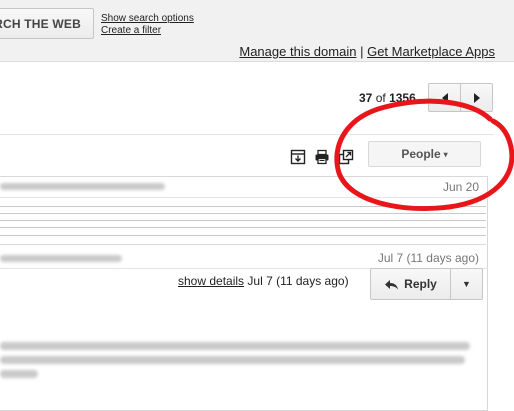  I want to click on show-details-link: show details, so click(211, 281).